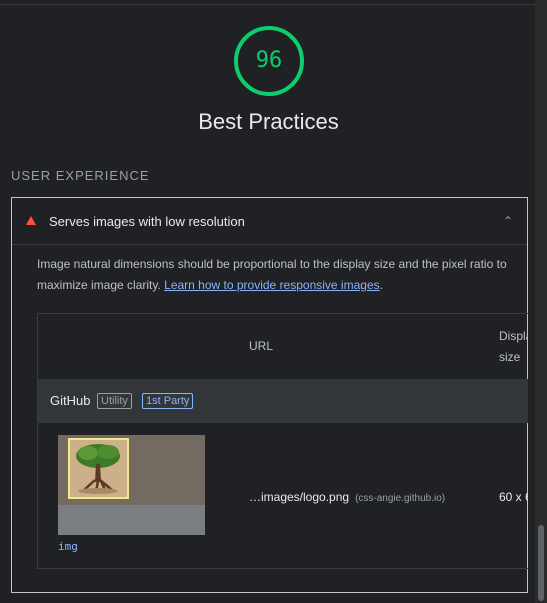 Image resolution: width=547 pixels, height=603 pixels. I want to click on score-gauge: 96, so click(269, 61).